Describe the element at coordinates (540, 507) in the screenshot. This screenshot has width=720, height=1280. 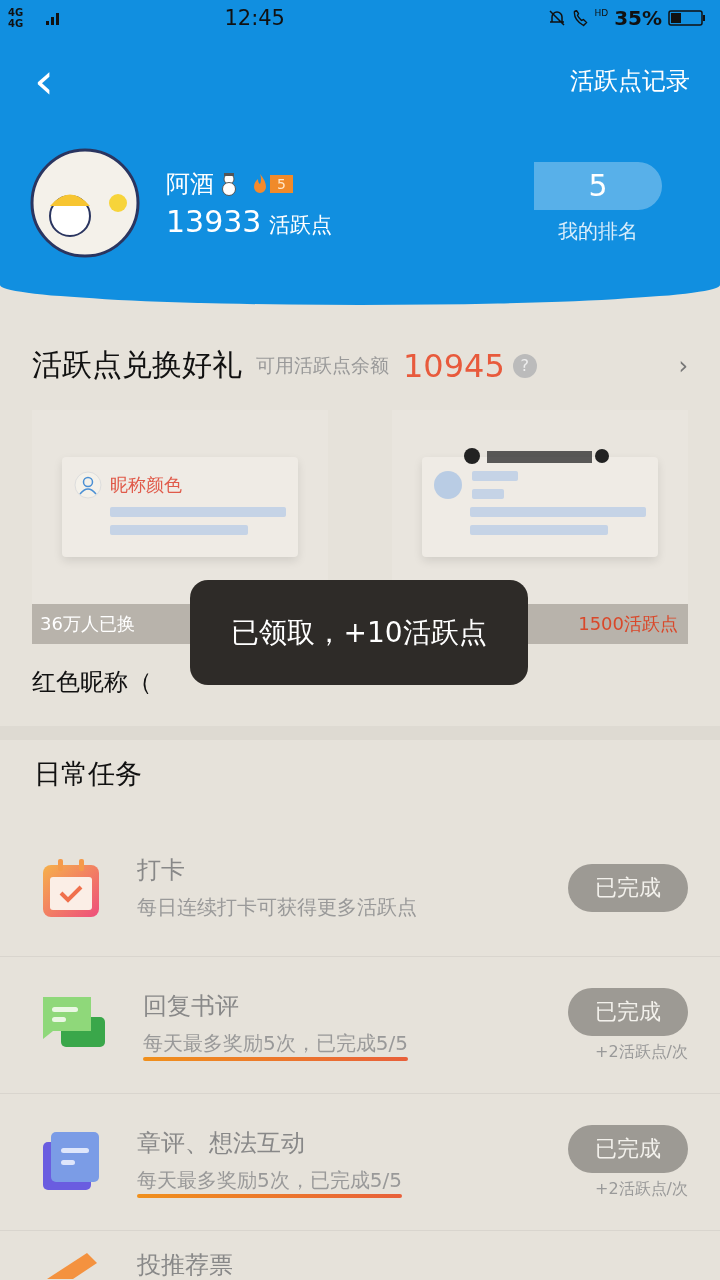
I see `reward-preview` at that location.